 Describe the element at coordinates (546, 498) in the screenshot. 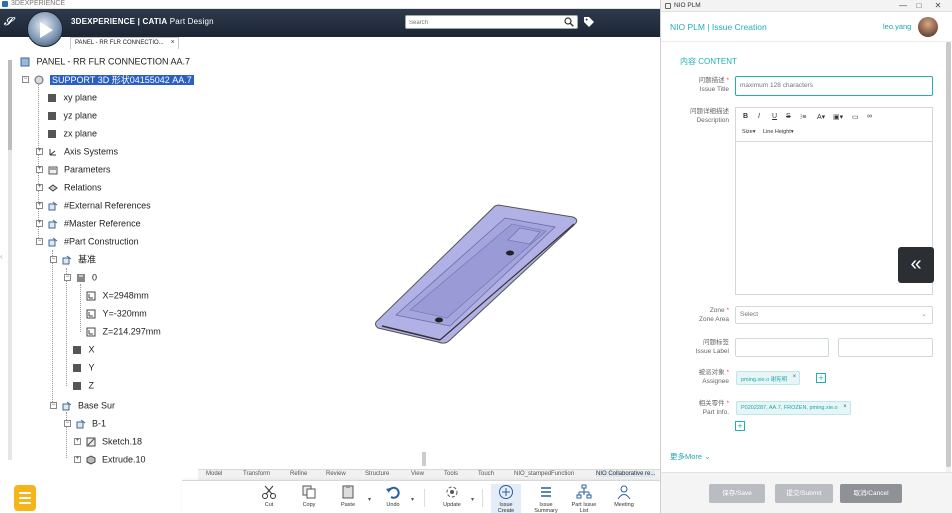

I see `issue-summary-button: Issue Summary` at that location.